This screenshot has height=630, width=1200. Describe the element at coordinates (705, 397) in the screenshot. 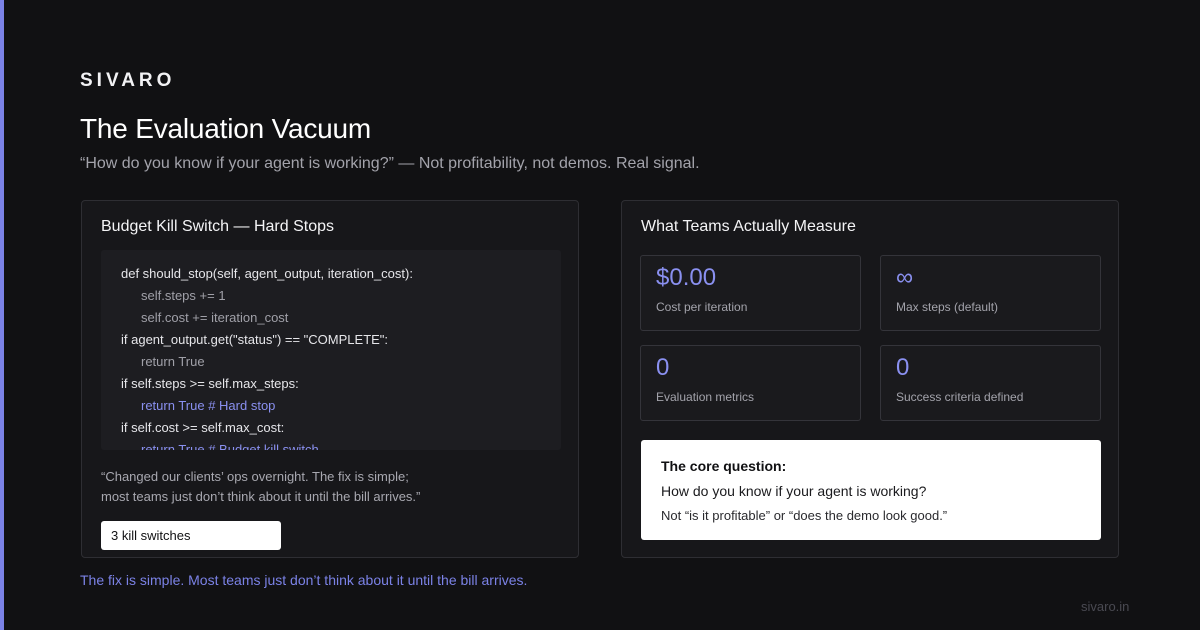

I see `metric-label: Evaluation metrics` at that location.